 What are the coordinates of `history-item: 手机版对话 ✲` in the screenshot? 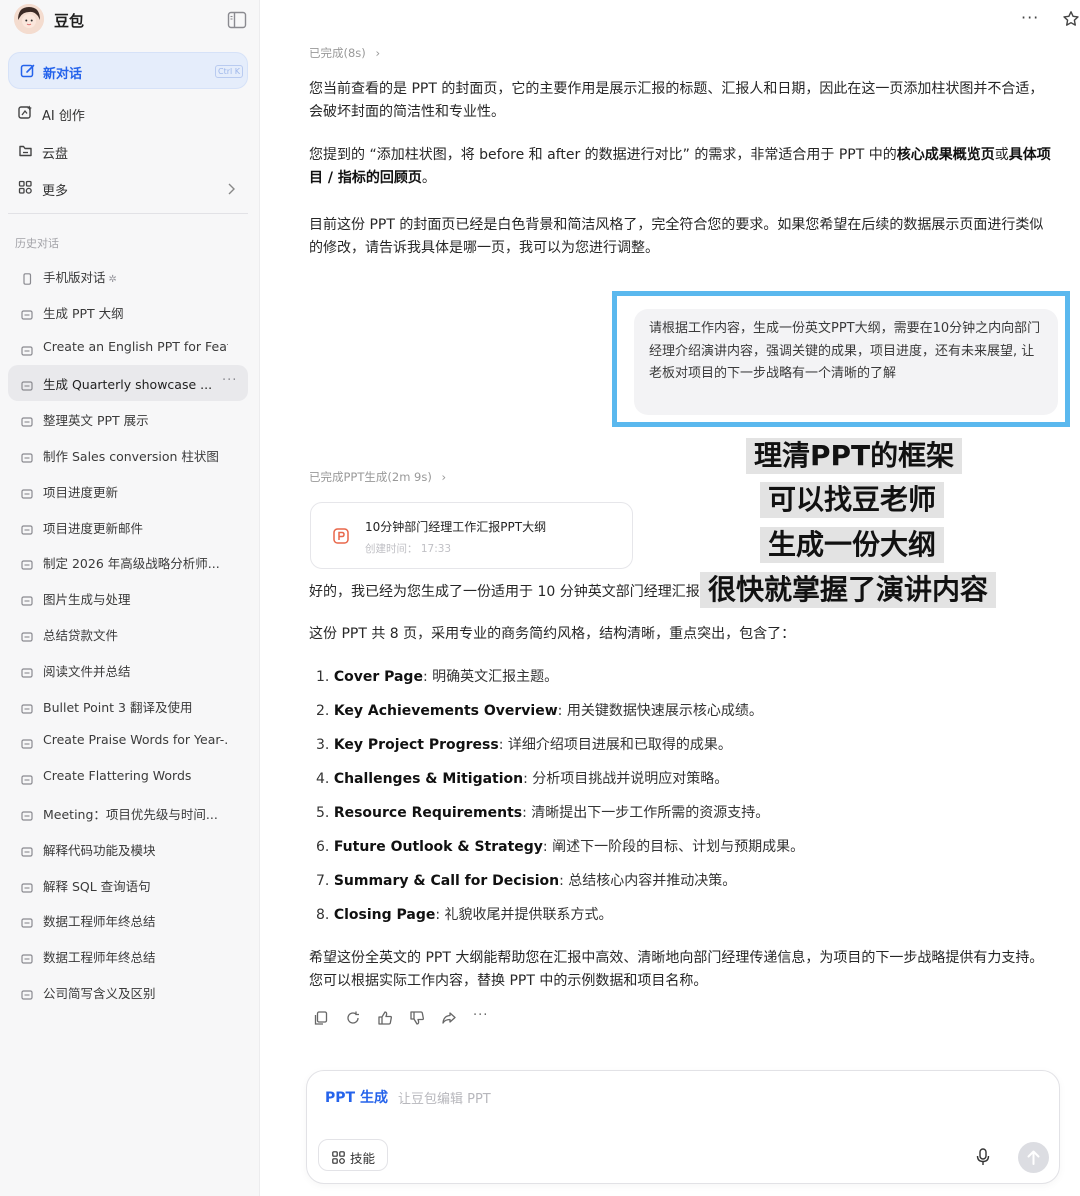 It's located at (128, 276).